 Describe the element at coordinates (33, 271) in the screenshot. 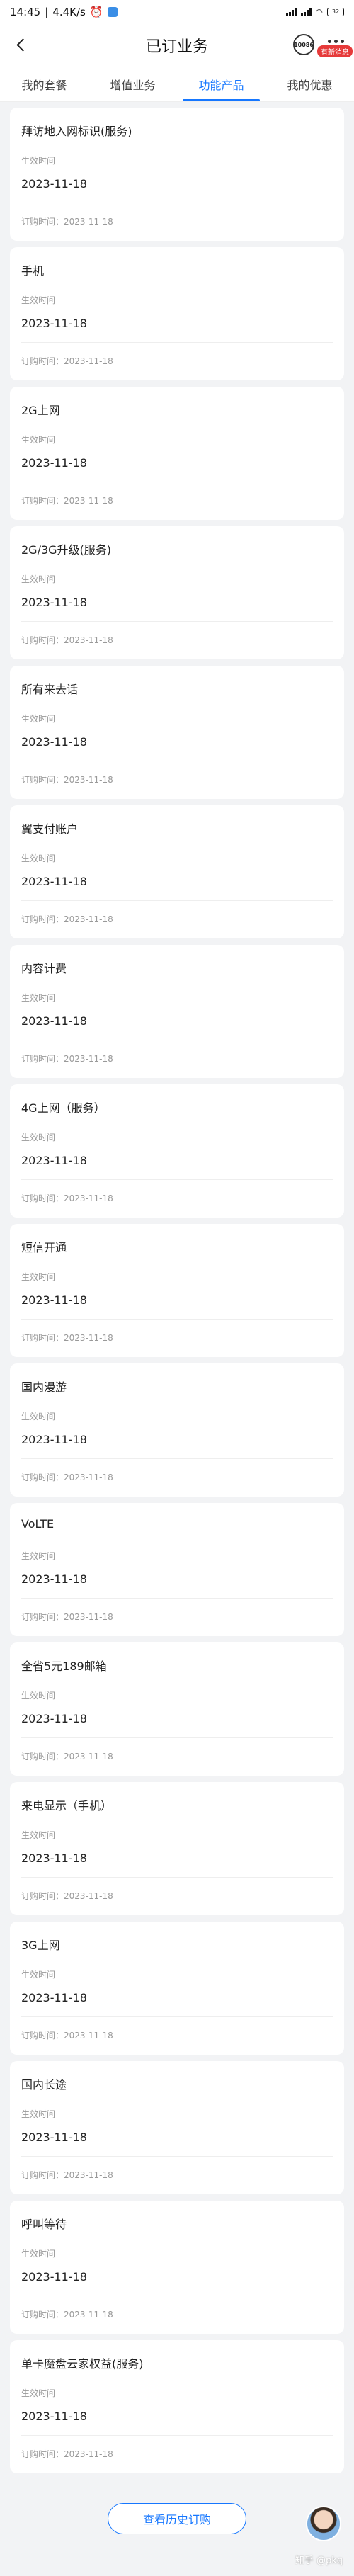

I see `product-name: 手机` at that location.